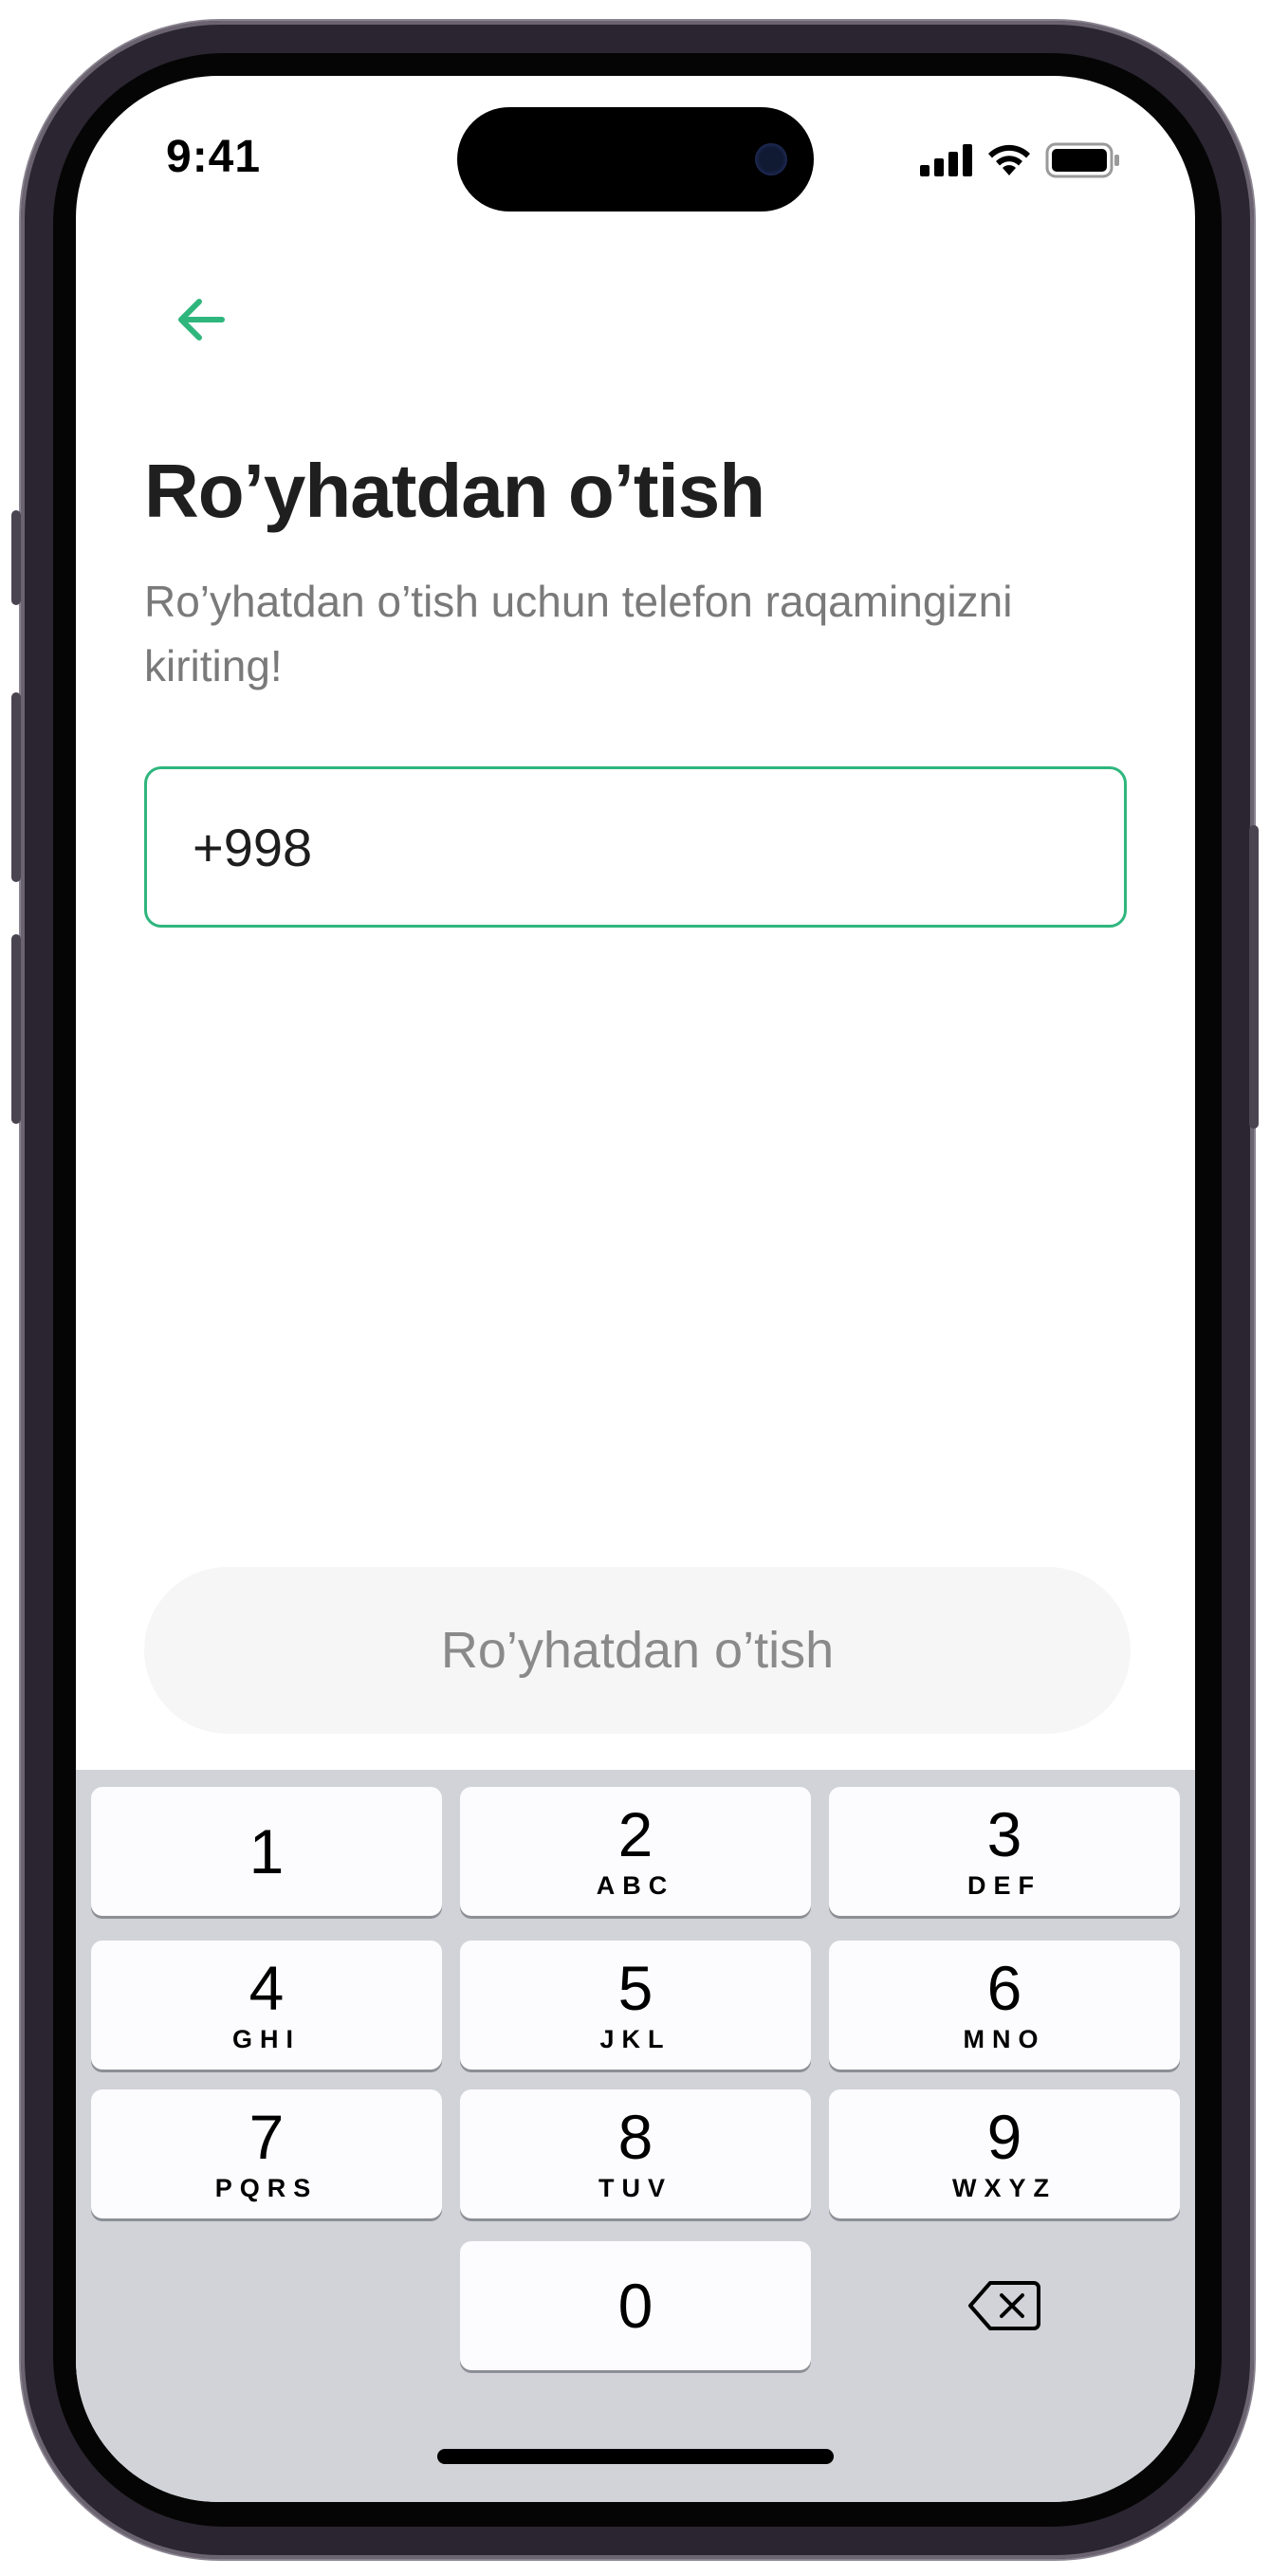  I want to click on key-digit: 1, so click(266, 1851).